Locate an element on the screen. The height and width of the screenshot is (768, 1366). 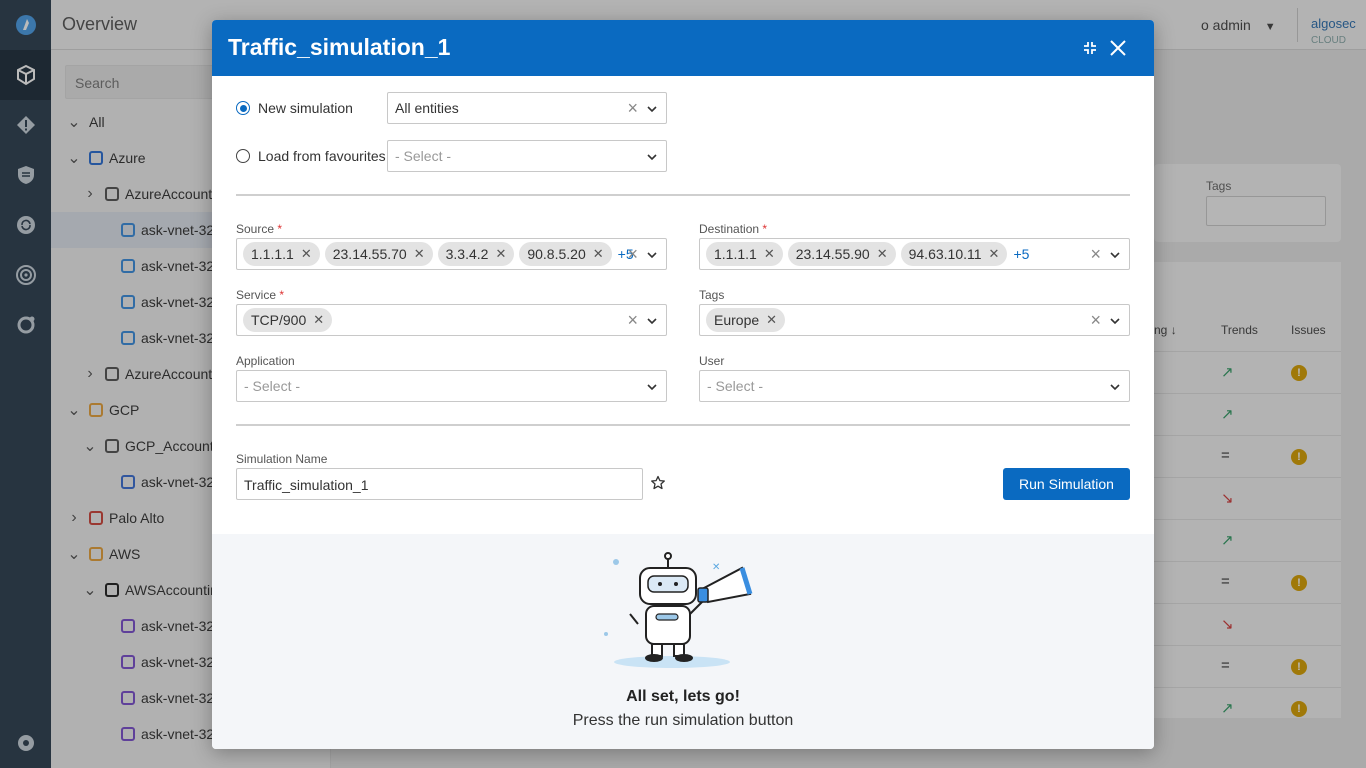
chip-label: Europe is located at coordinates (737, 320).